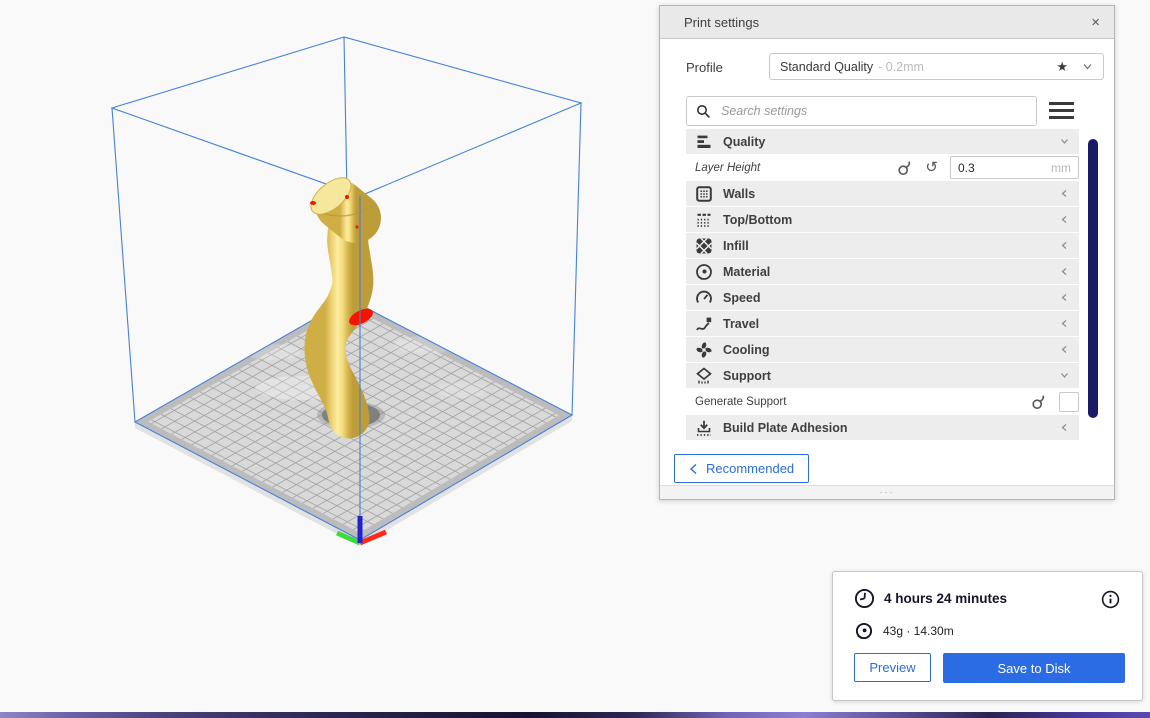 The width and height of the screenshot is (1150, 718). I want to click on material-usage-row: 43g · 14.30m, so click(904, 631).